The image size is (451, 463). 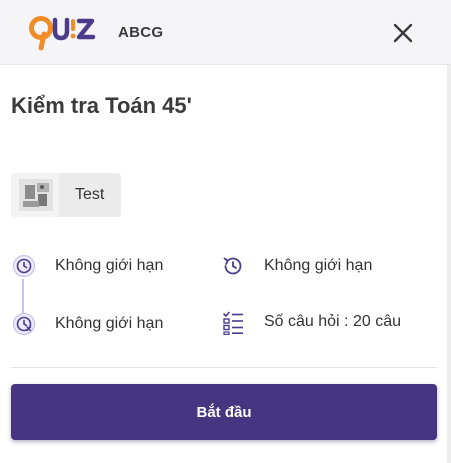 I want to click on history-icon, so click(x=233, y=266).